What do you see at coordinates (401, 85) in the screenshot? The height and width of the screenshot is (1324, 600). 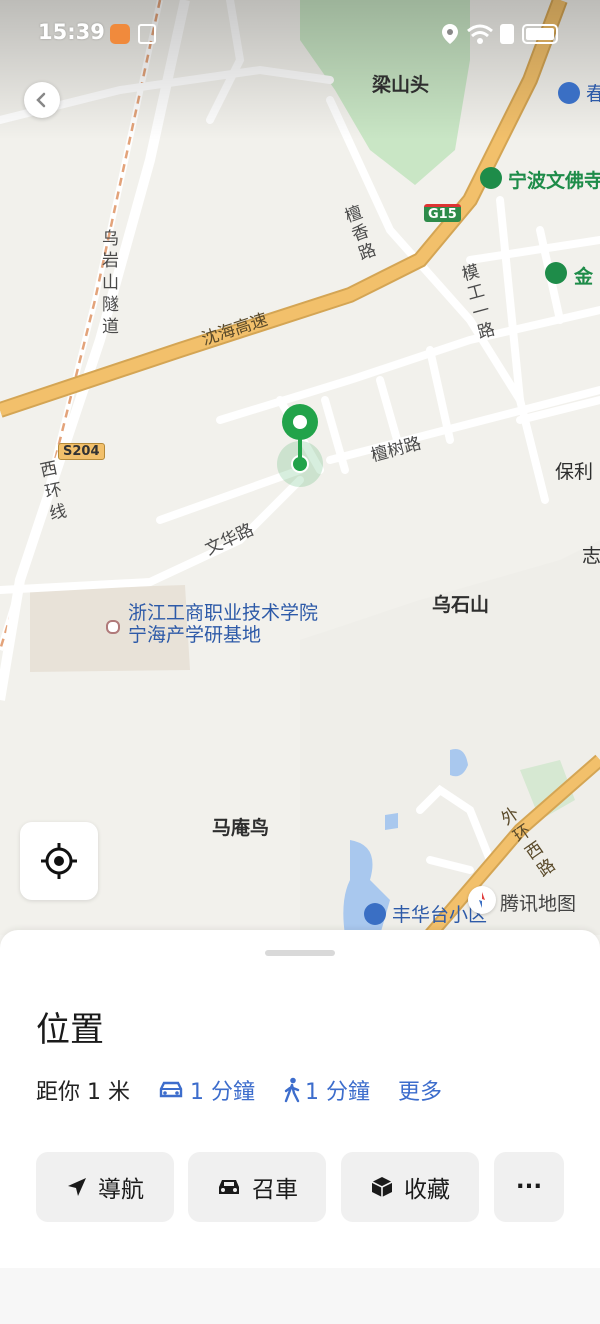 I see `map-label-liangshantou: 梁山头` at bounding box center [401, 85].